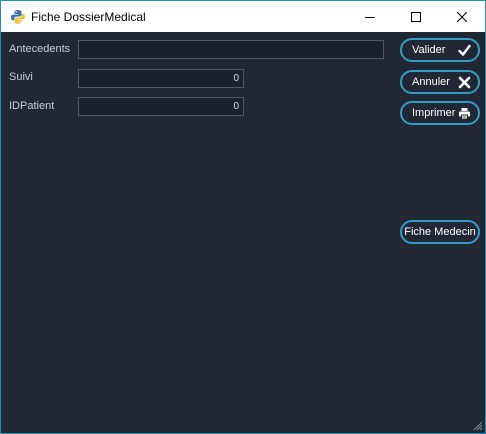  I want to click on minimize-button, so click(370, 16).